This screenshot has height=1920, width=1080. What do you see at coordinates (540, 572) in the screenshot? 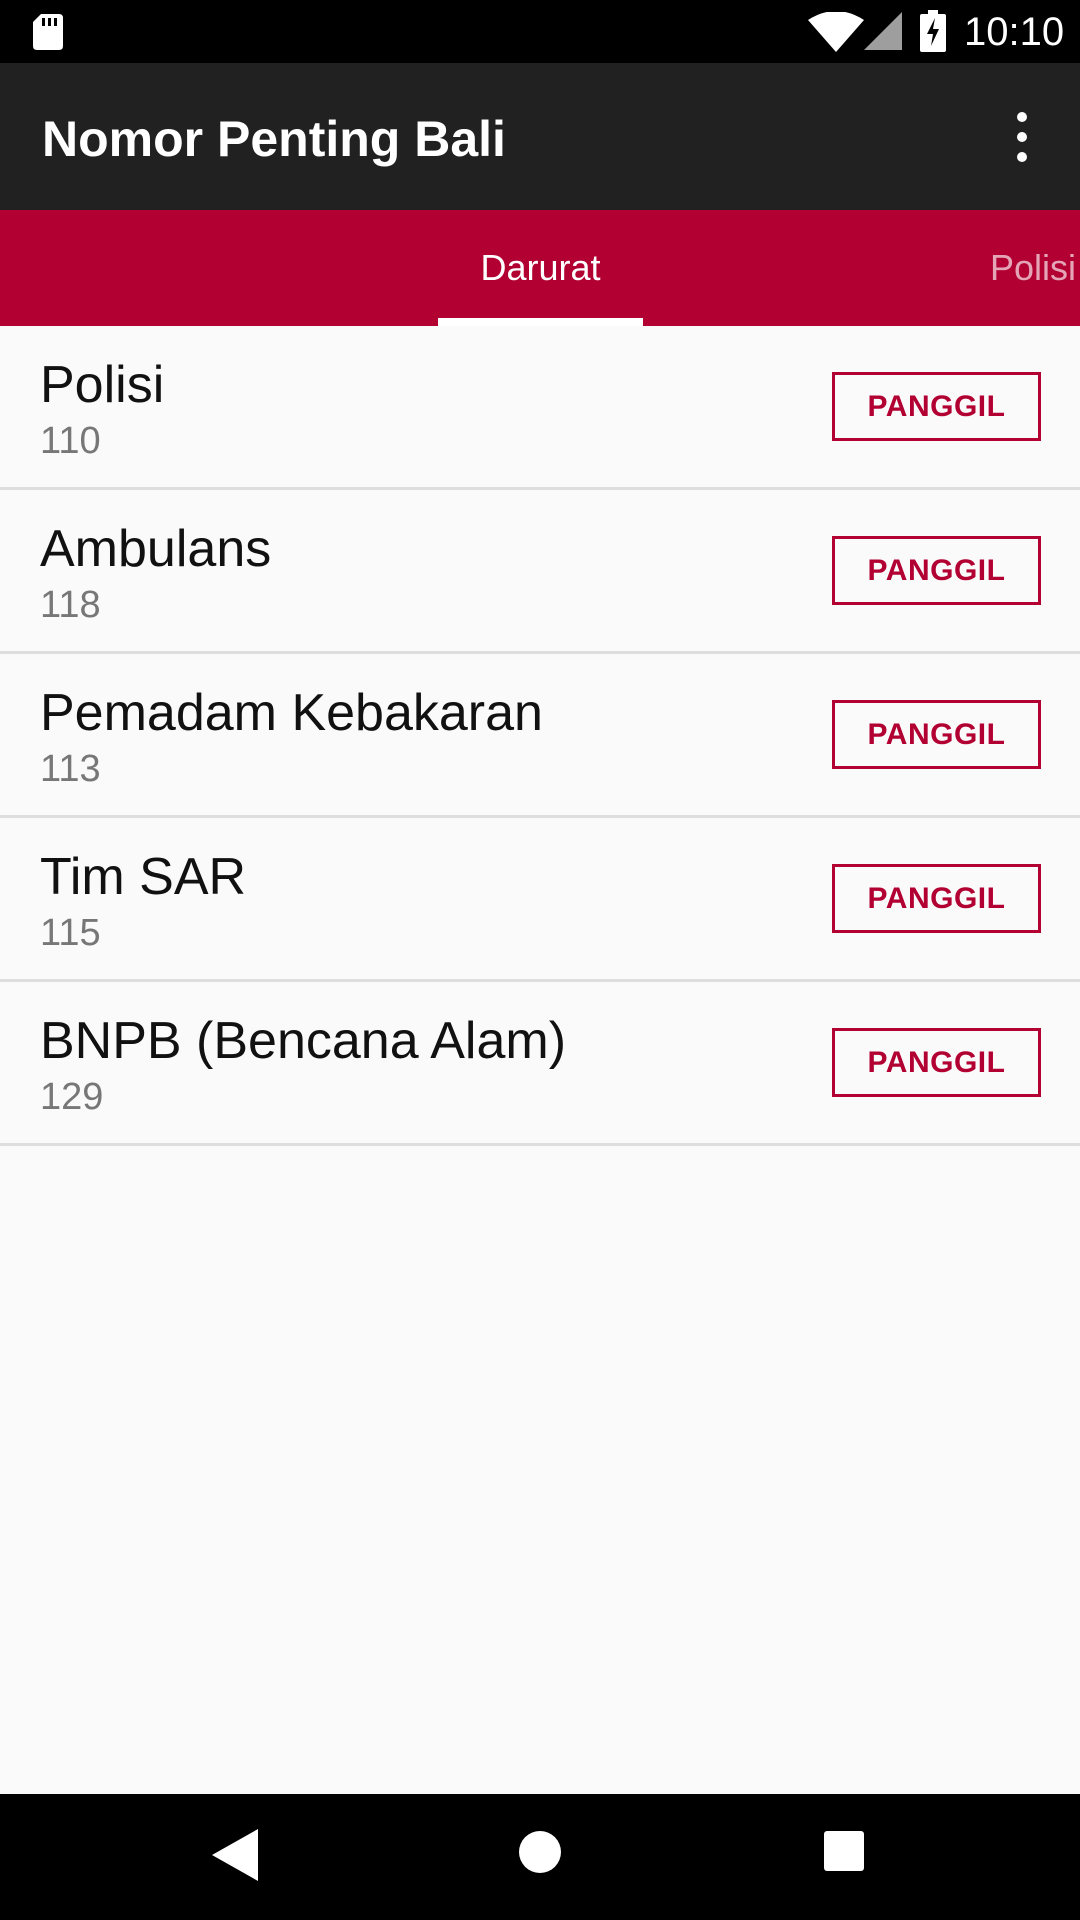
I see `list-item: Ambulans 118 PANGGIL` at bounding box center [540, 572].